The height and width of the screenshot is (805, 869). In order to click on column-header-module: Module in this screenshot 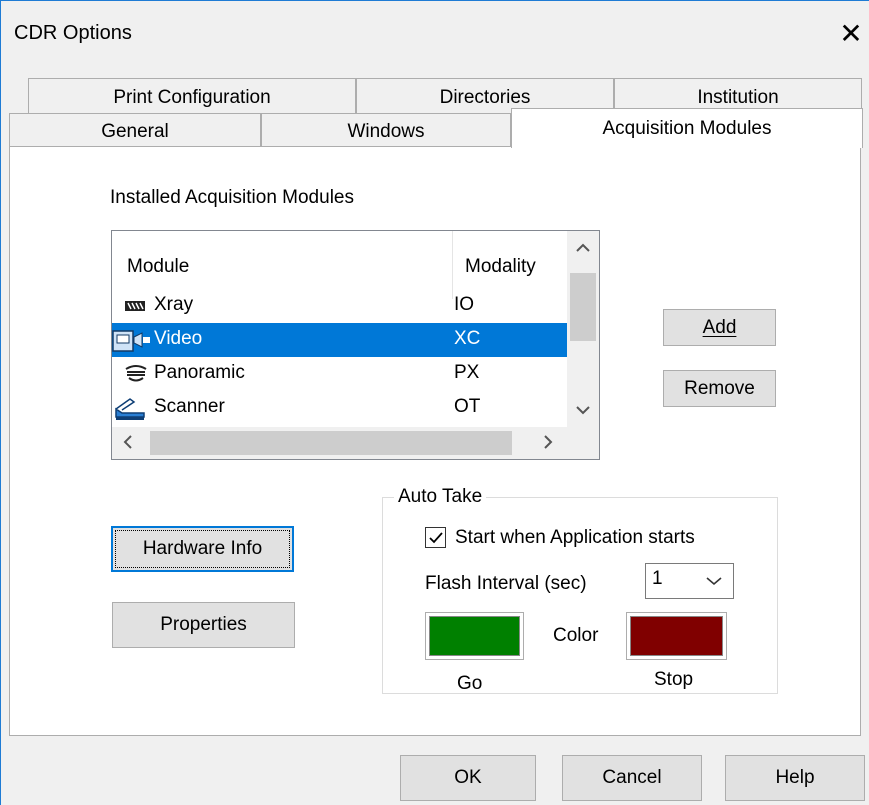, I will do `click(158, 267)`.